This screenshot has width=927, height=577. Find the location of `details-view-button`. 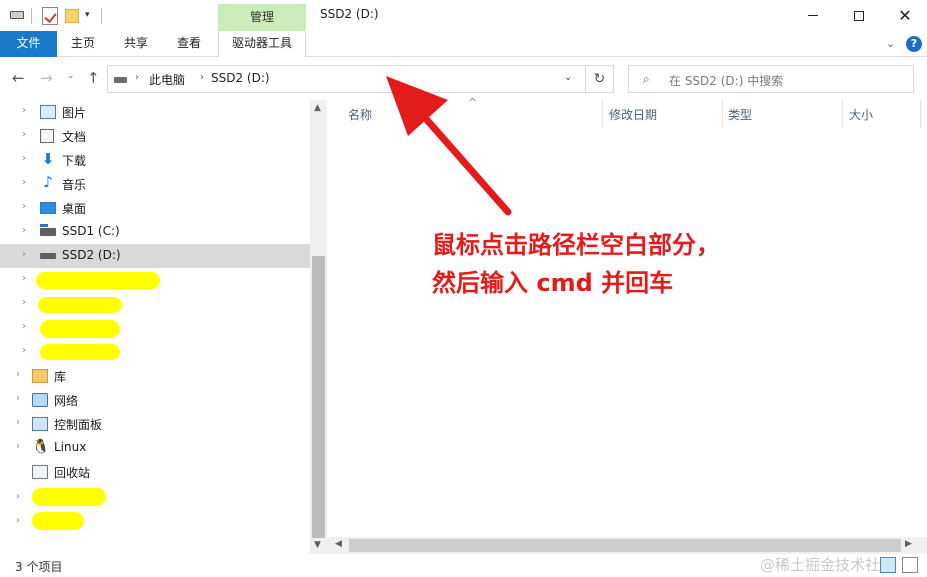

details-view-button is located at coordinates (888, 565).